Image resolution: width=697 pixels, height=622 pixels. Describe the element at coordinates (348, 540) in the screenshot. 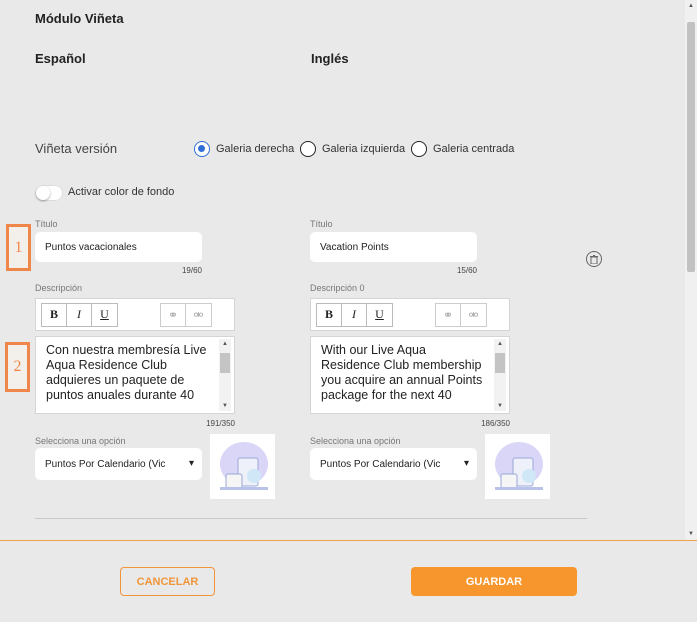

I see `footer-divider` at that location.